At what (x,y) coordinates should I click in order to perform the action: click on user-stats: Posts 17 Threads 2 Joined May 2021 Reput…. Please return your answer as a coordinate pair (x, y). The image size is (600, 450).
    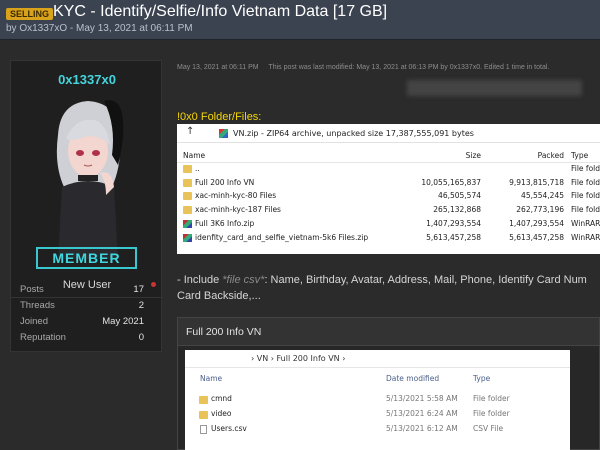
    Looking at the image, I should click on (82, 314).